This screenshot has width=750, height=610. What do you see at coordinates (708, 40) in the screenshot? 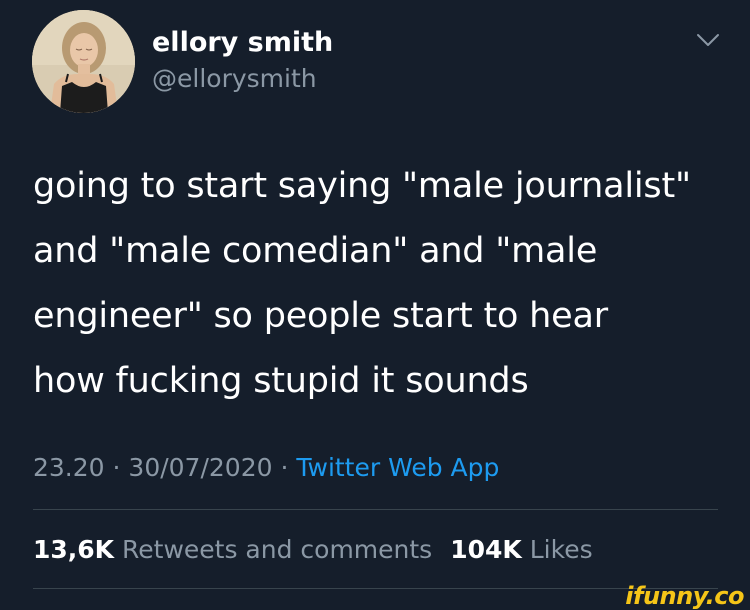
I see `chevron-down-icon` at bounding box center [708, 40].